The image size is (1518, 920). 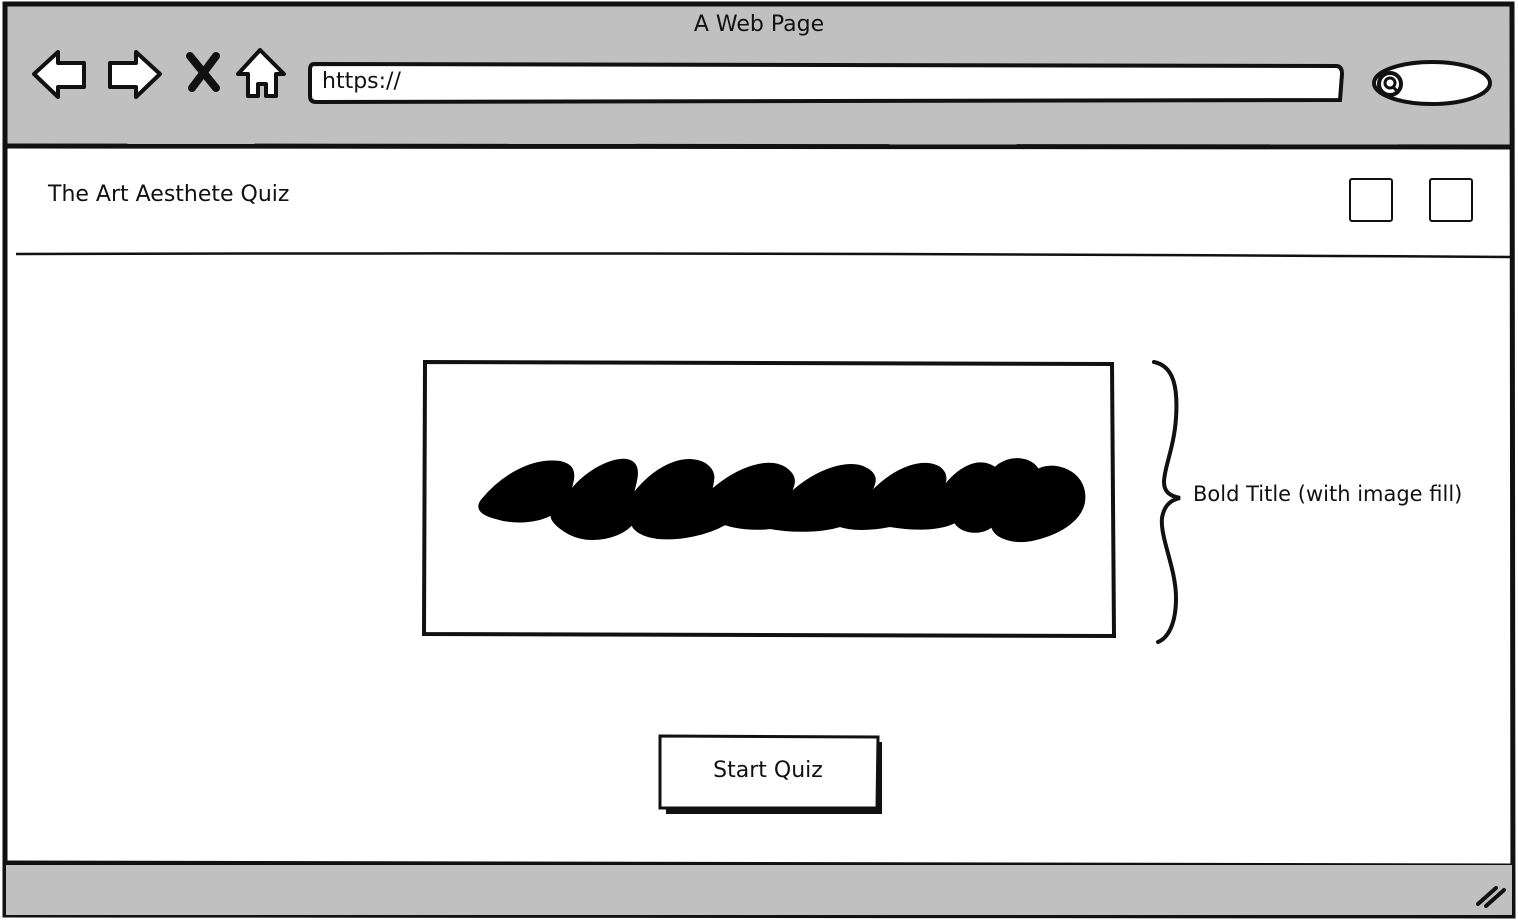 I want to click on title-image-box, so click(x=770, y=500).